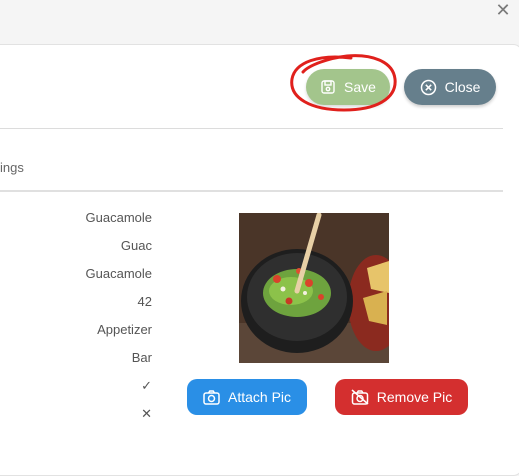 Image resolution: width=519 pixels, height=476 pixels. Describe the element at coordinates (136, 245) in the screenshot. I see `field-short-name-value: Guac` at that location.